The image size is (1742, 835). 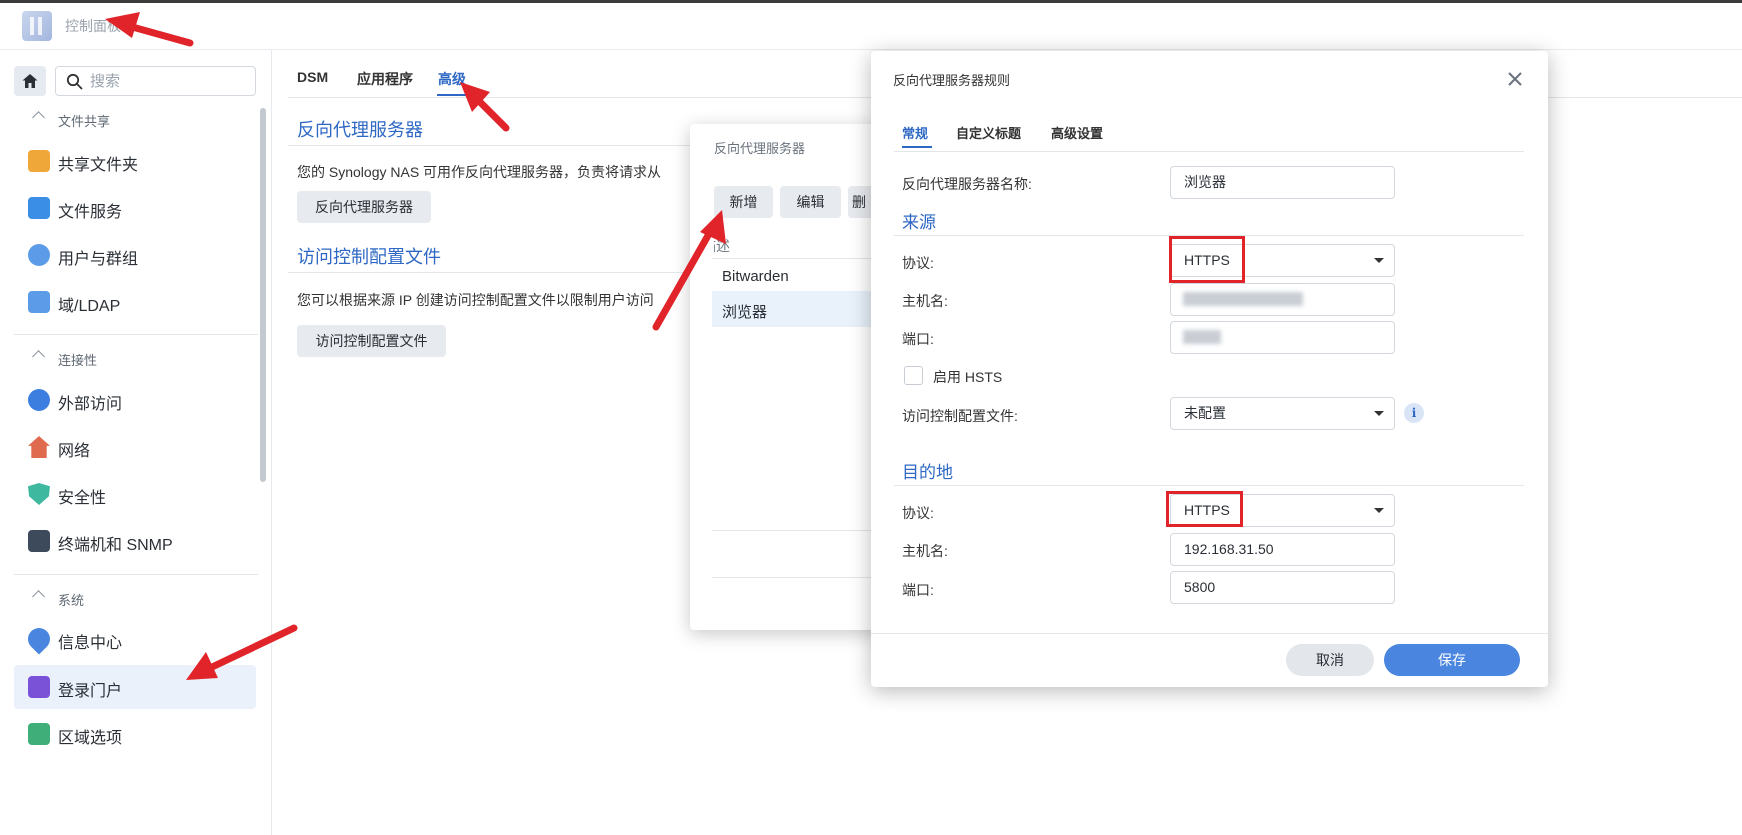 What do you see at coordinates (918, 513) in the screenshot?
I see `dest-protocol-label: 协议:` at bounding box center [918, 513].